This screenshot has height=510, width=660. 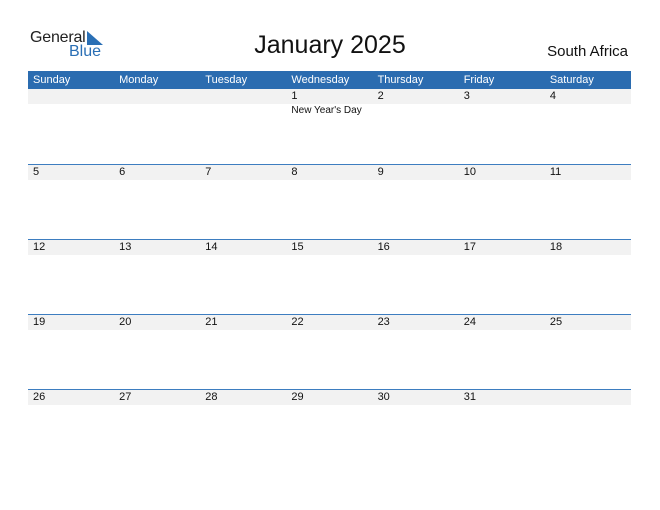 What do you see at coordinates (39, 322) in the screenshot?
I see `day-number: 19` at bounding box center [39, 322].